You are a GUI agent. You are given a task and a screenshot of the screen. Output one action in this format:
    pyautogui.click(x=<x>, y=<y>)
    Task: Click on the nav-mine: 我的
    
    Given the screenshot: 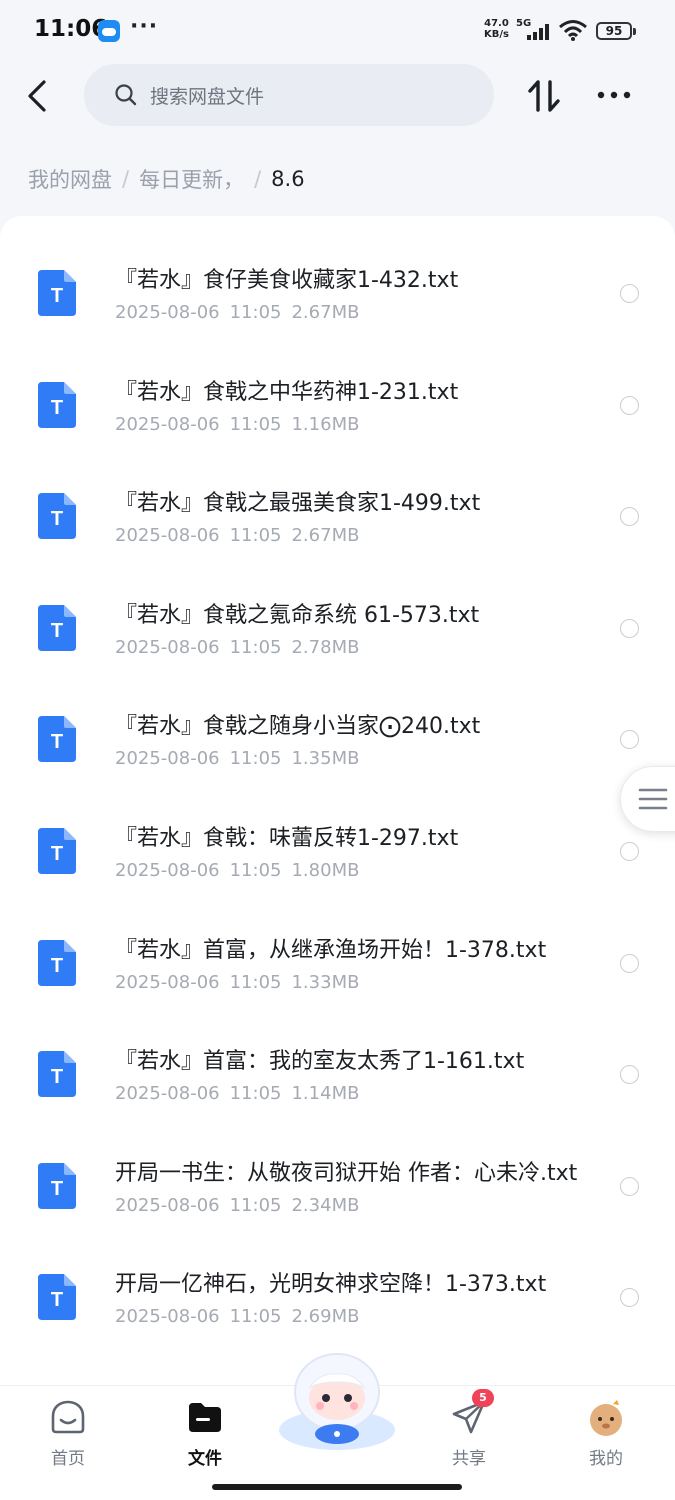 What is the action you would take?
    pyautogui.click(x=606, y=1431)
    